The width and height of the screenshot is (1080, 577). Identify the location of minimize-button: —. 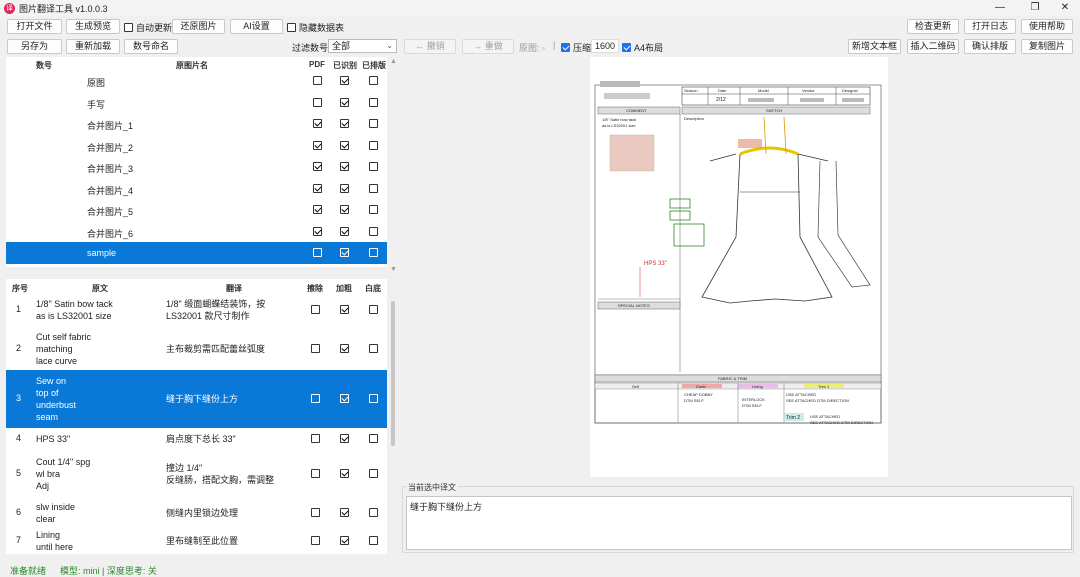
(1000, 8).